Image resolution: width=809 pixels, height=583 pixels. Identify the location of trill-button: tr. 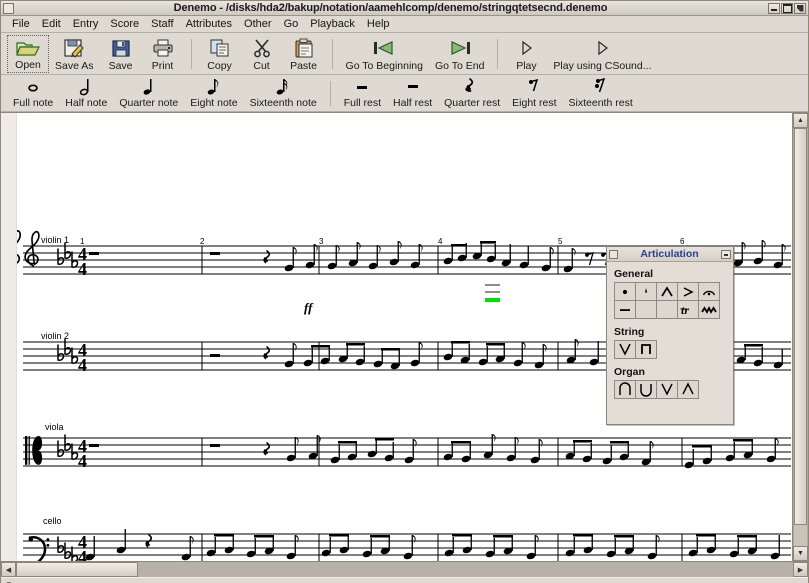
(688, 309).